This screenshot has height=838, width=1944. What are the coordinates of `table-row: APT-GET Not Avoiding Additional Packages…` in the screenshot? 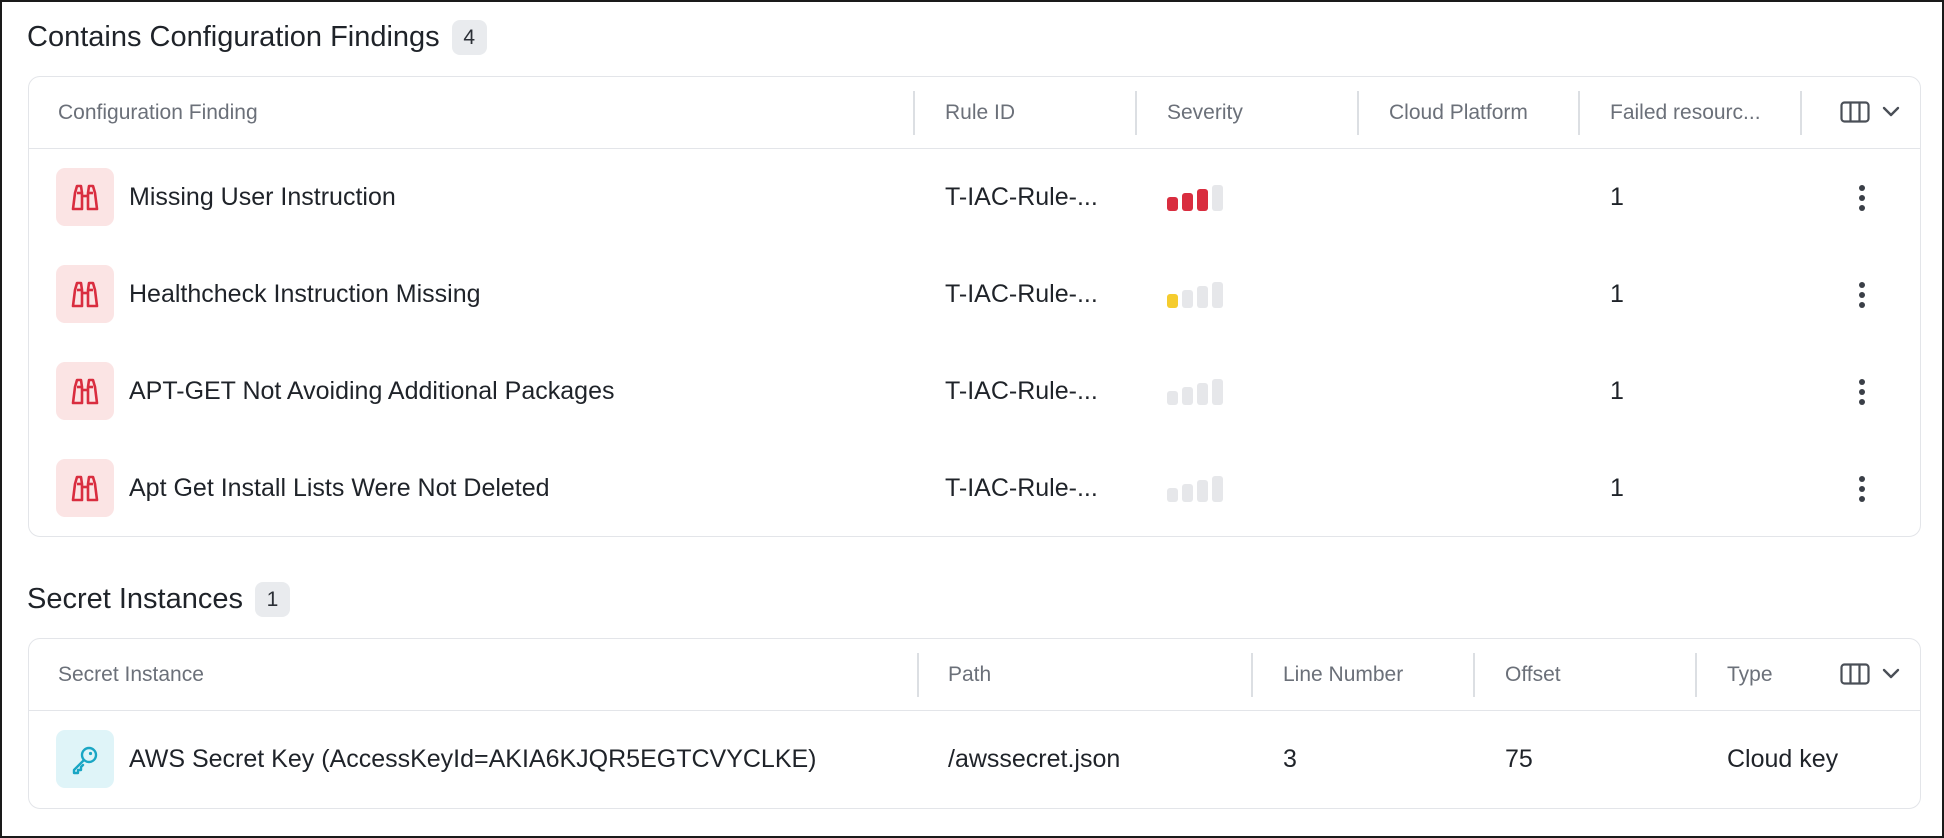 It's located at (974, 391).